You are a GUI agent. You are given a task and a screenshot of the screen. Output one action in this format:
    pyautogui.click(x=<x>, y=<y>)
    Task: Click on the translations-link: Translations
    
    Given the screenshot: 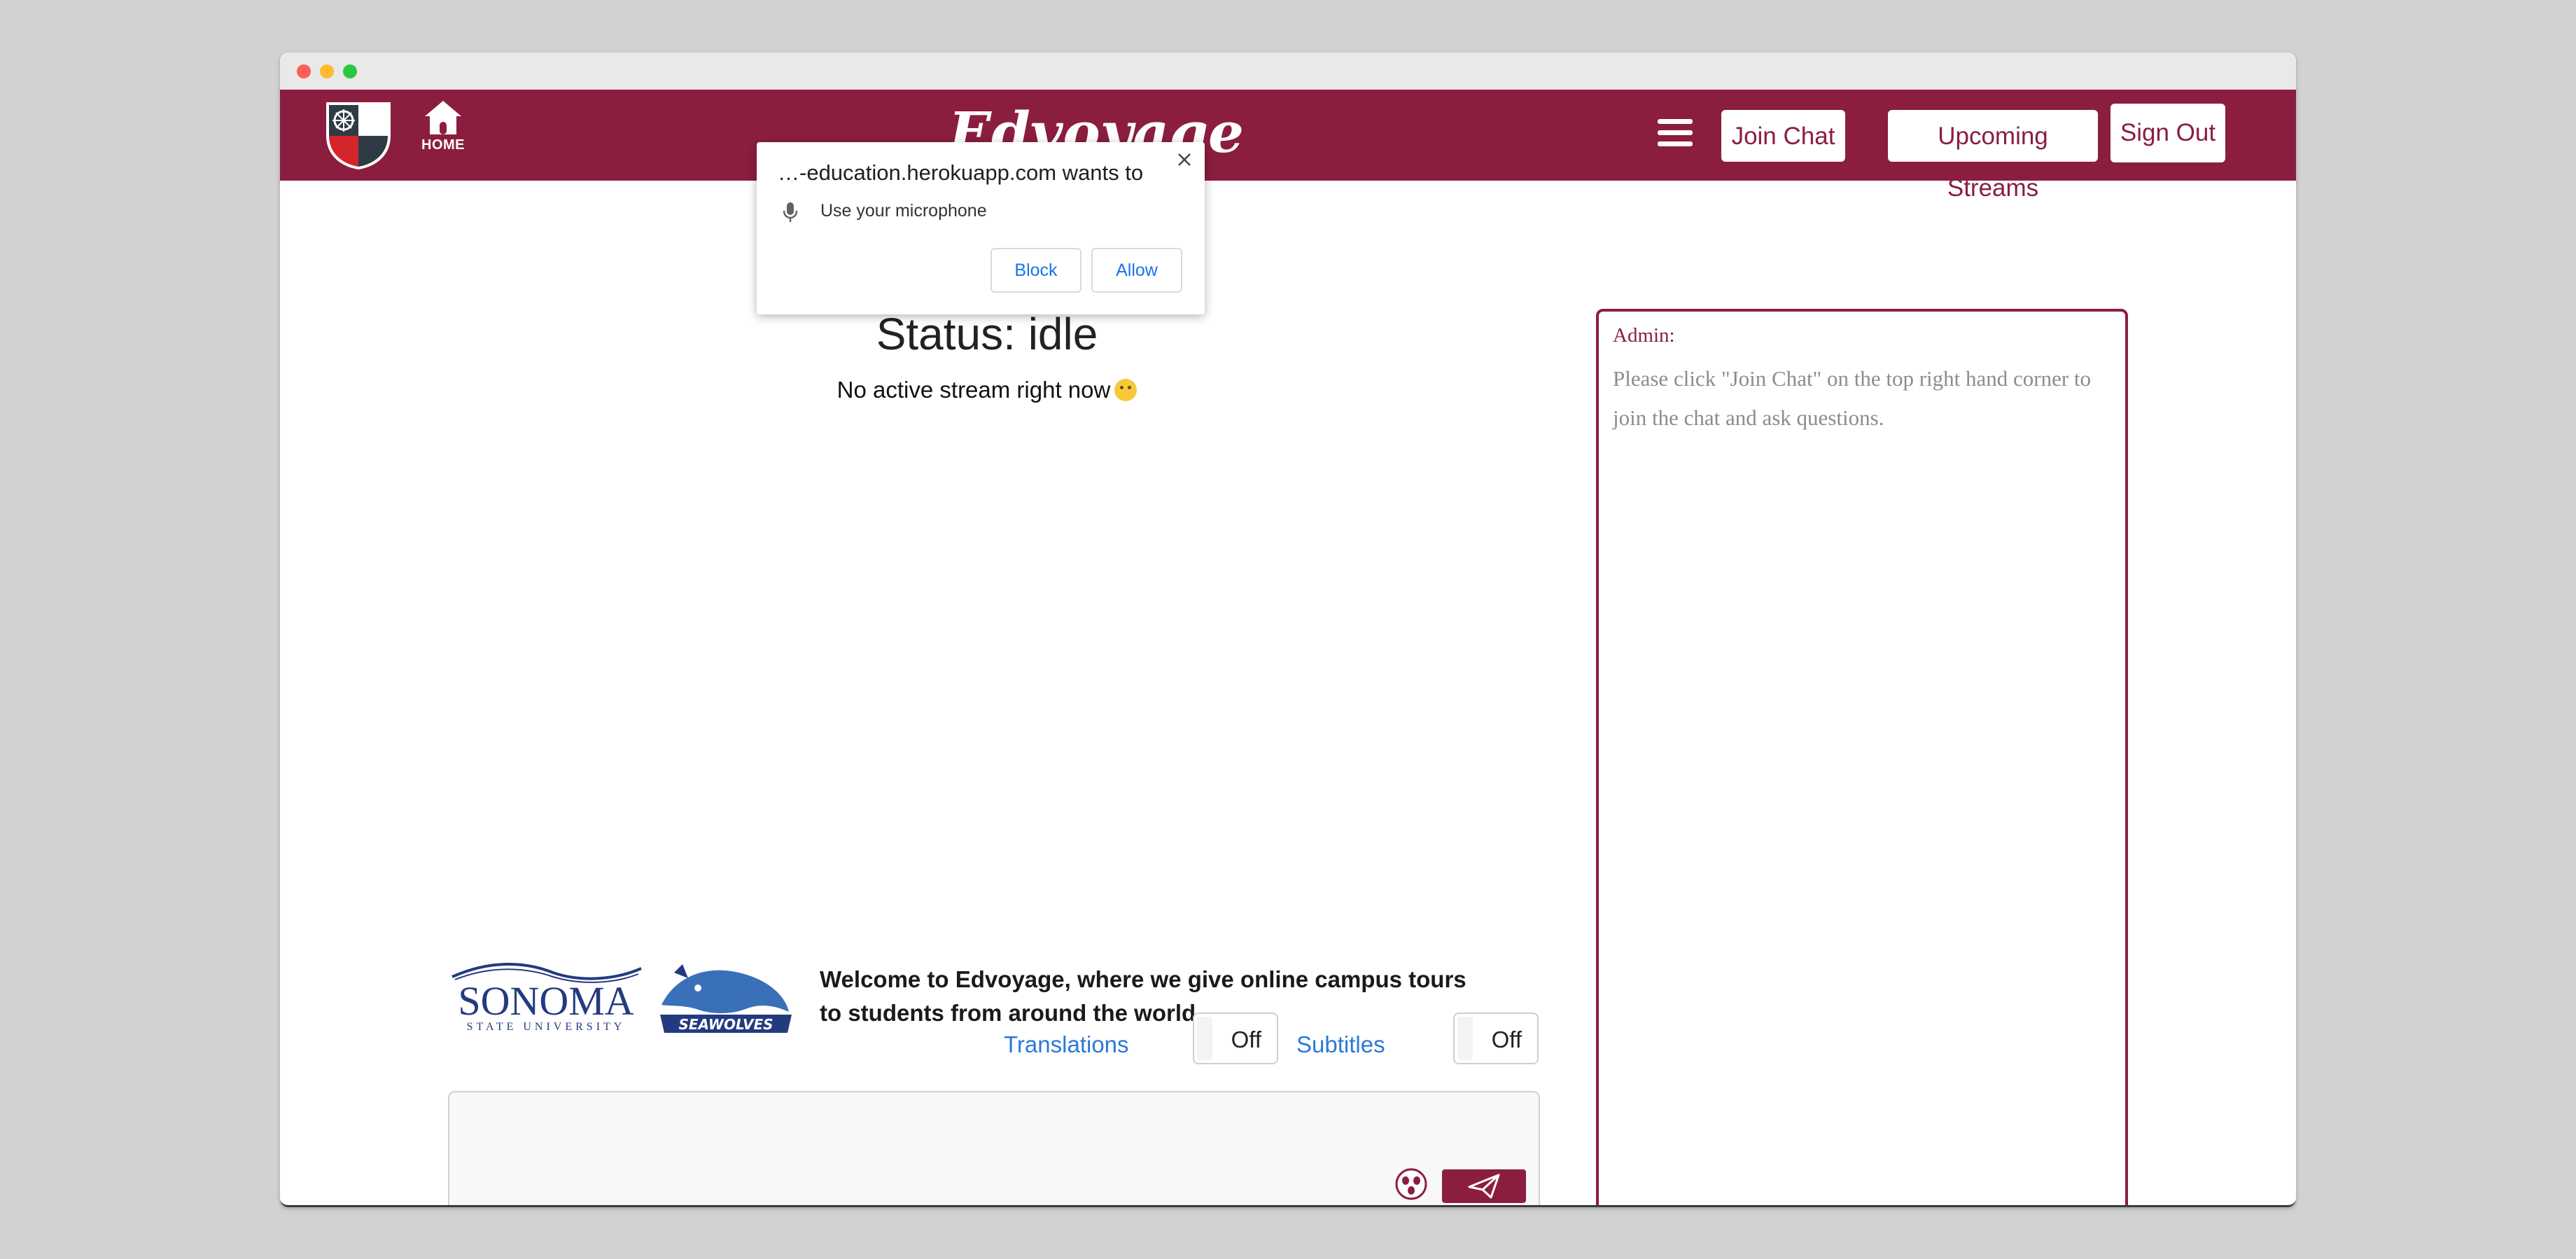 What is the action you would take?
    pyautogui.click(x=1066, y=1044)
    